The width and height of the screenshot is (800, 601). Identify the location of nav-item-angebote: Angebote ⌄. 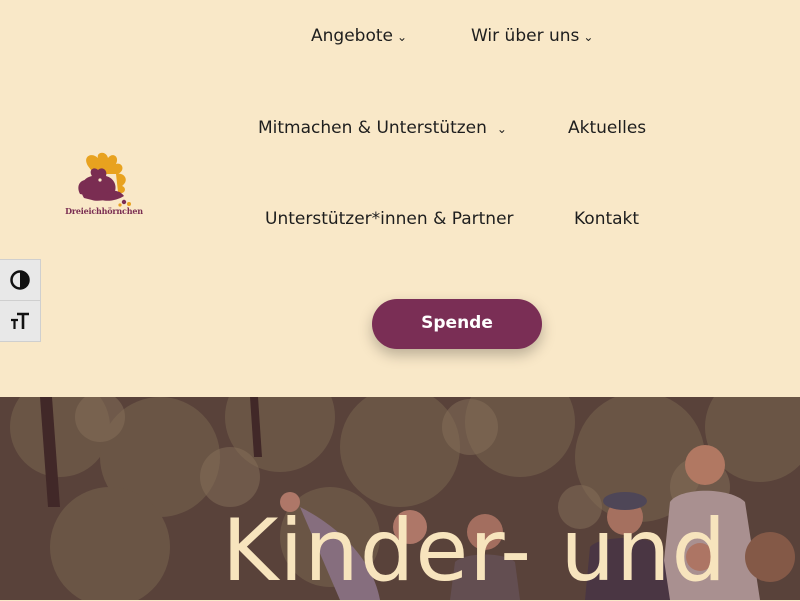
(359, 36).